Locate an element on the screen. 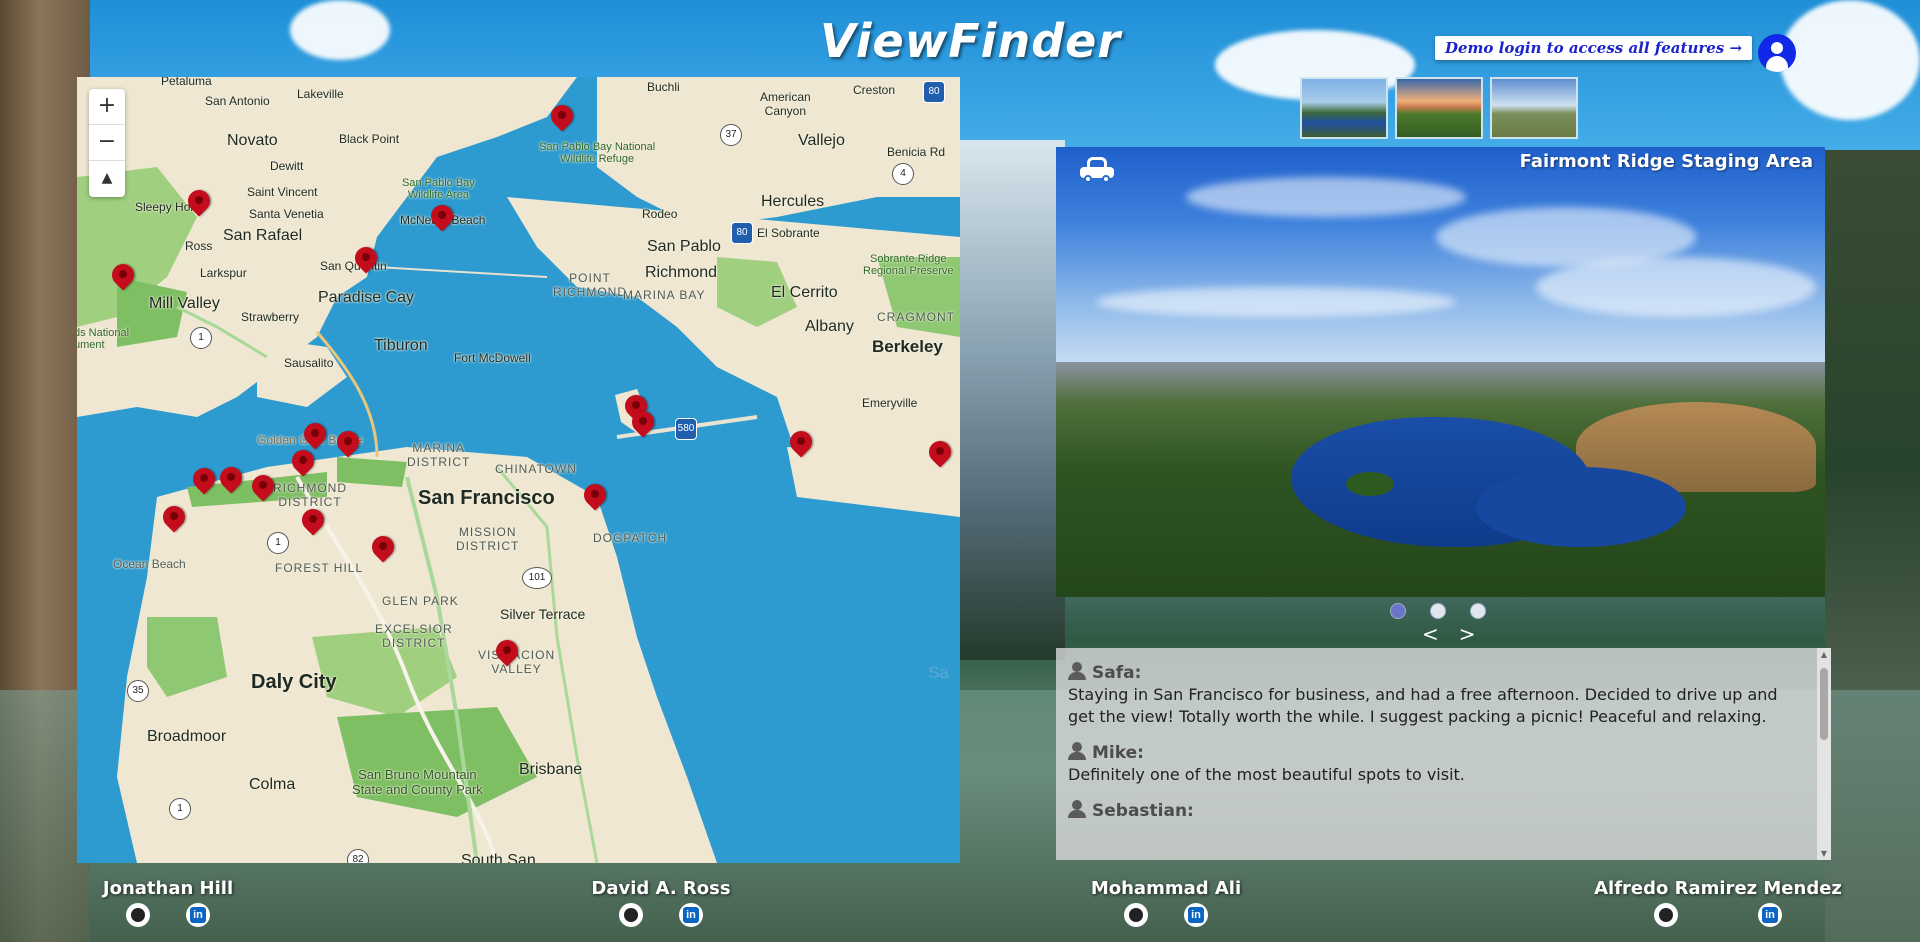  map-label: San Antonio is located at coordinates (237, 101).